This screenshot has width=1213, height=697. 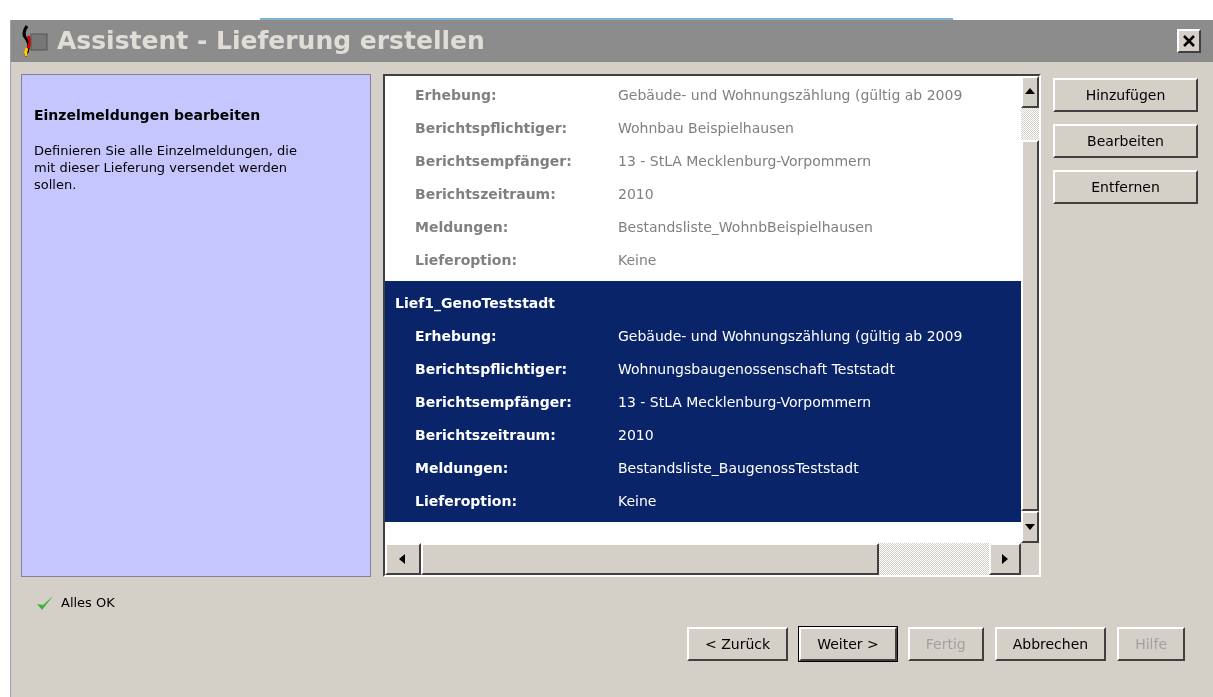 I want to click on scroll-left-button, so click(x=403, y=559).